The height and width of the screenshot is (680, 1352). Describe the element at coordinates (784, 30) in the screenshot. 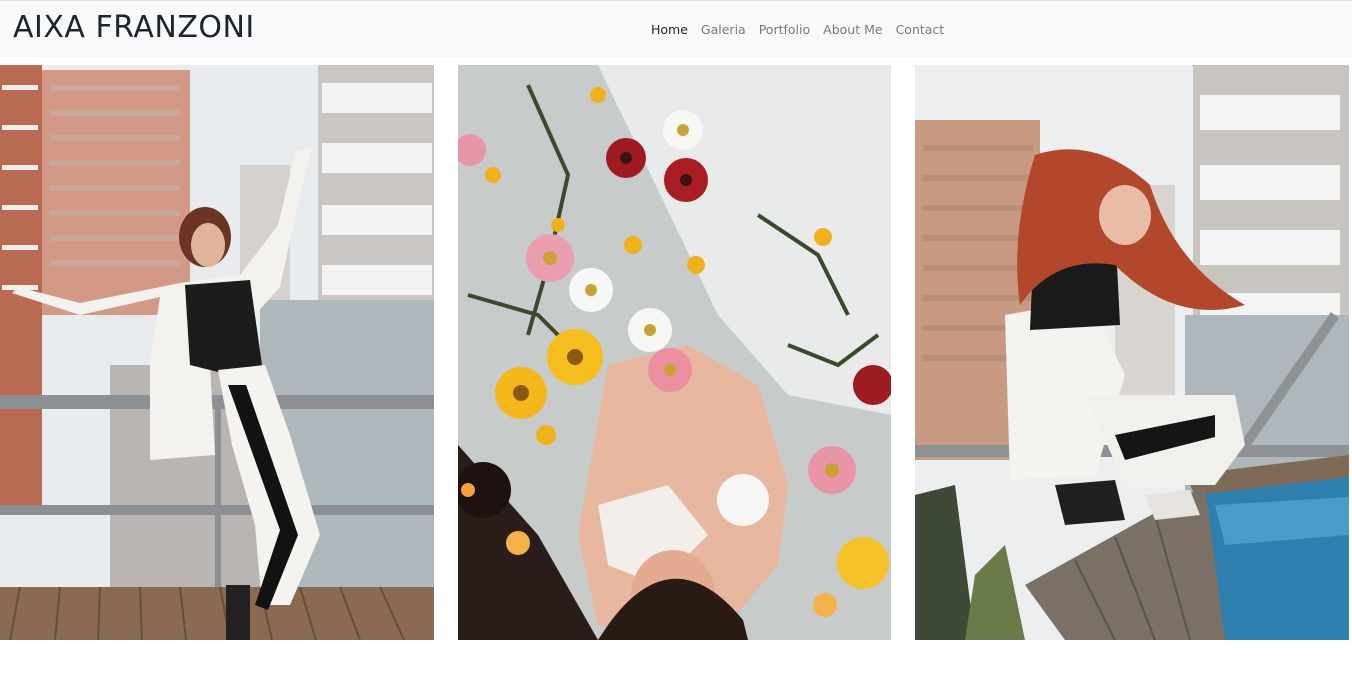

I see `nav-link-portfolio: Portfolio` at that location.